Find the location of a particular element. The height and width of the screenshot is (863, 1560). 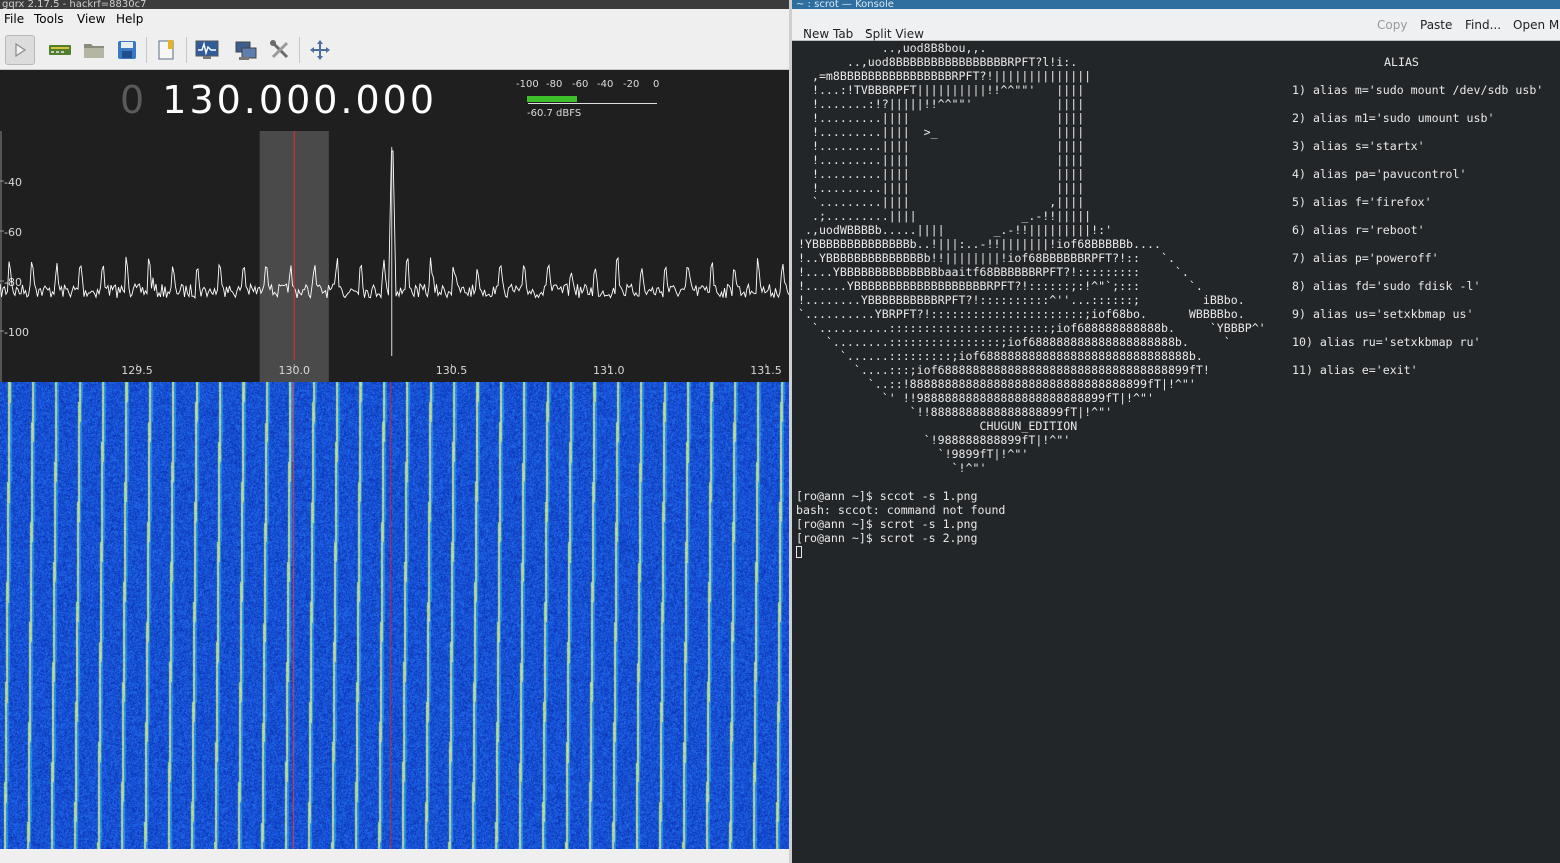

tools-icon is located at coordinates (279, 49).